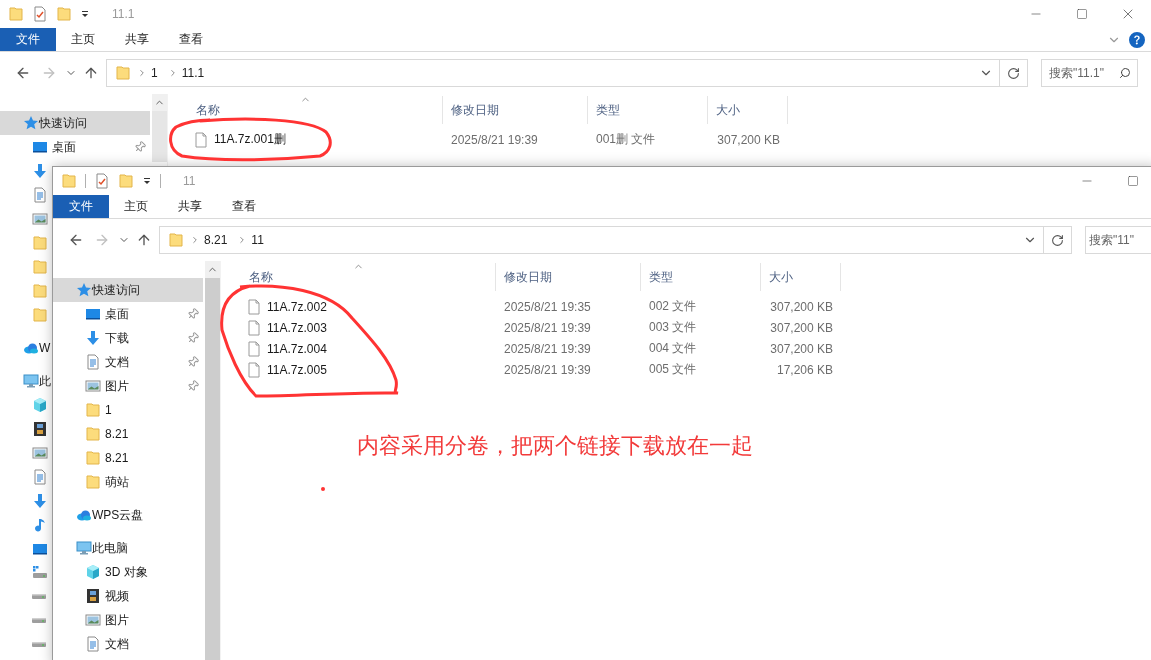  What do you see at coordinates (128, 572) in the screenshot?
I see `nav-item: 3D 对象` at bounding box center [128, 572].